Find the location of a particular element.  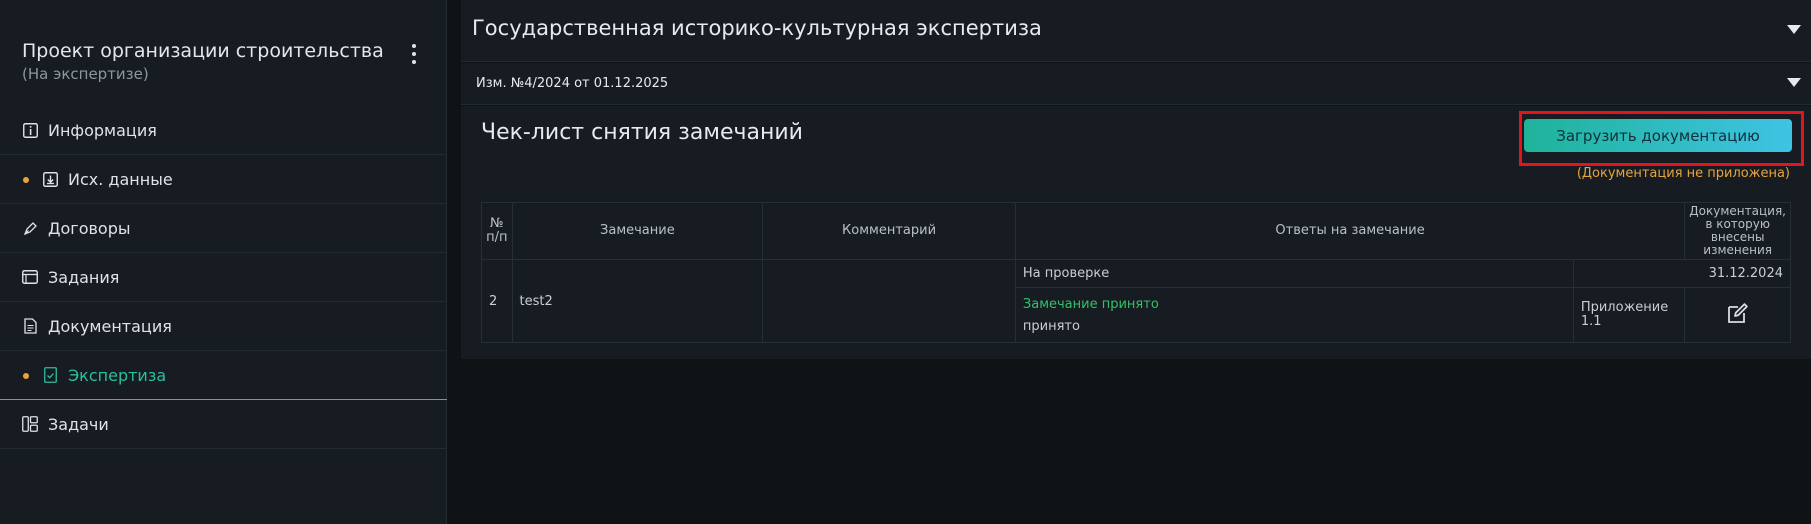

cell-answer: Замечание принято принято is located at coordinates (1294, 315).